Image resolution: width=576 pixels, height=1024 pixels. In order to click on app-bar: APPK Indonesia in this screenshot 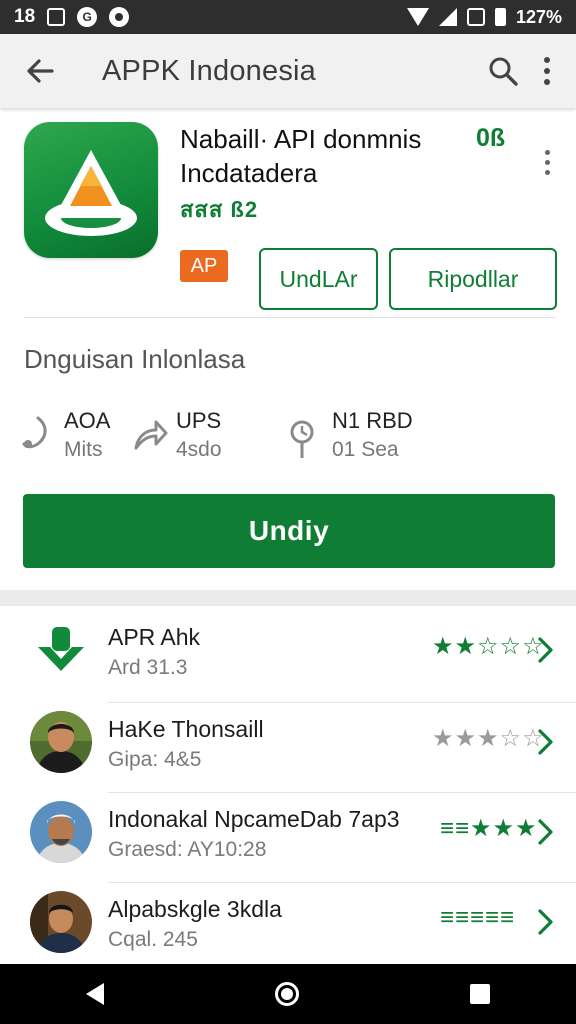, I will do `click(288, 71)`.